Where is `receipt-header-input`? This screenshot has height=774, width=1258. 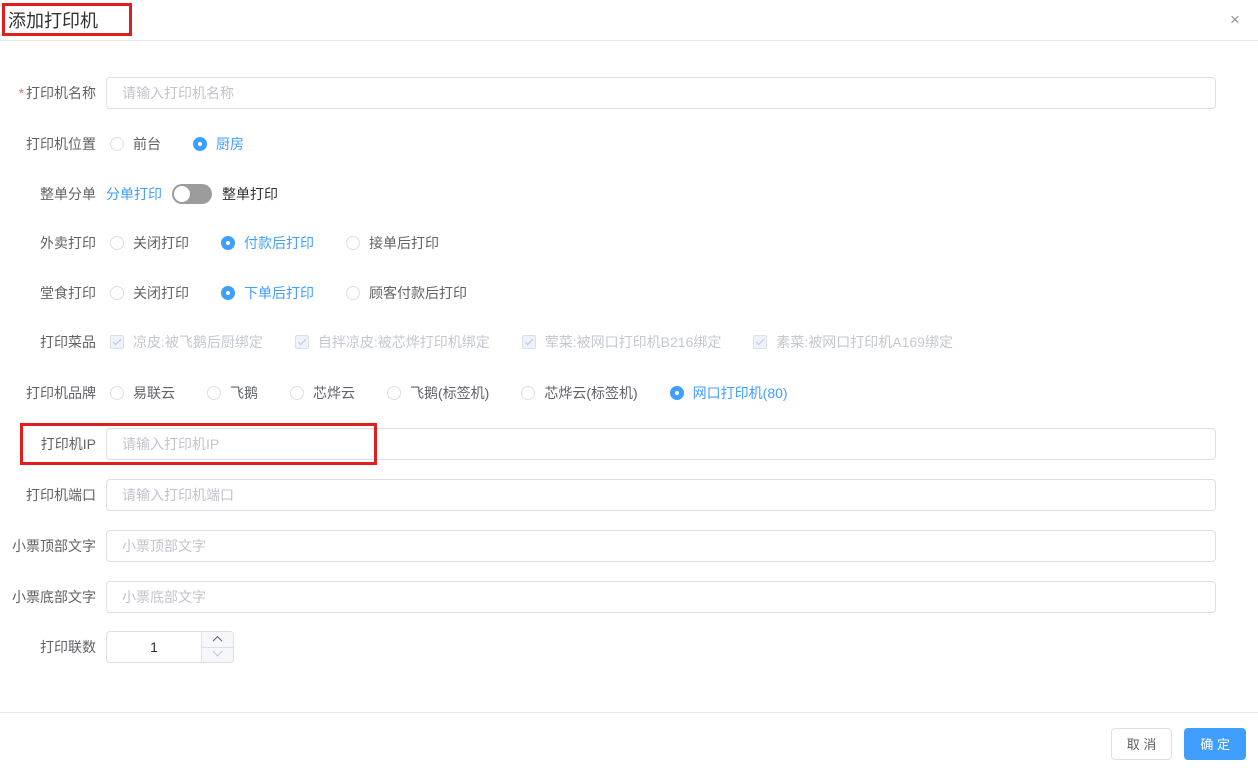
receipt-header-input is located at coordinates (661, 546).